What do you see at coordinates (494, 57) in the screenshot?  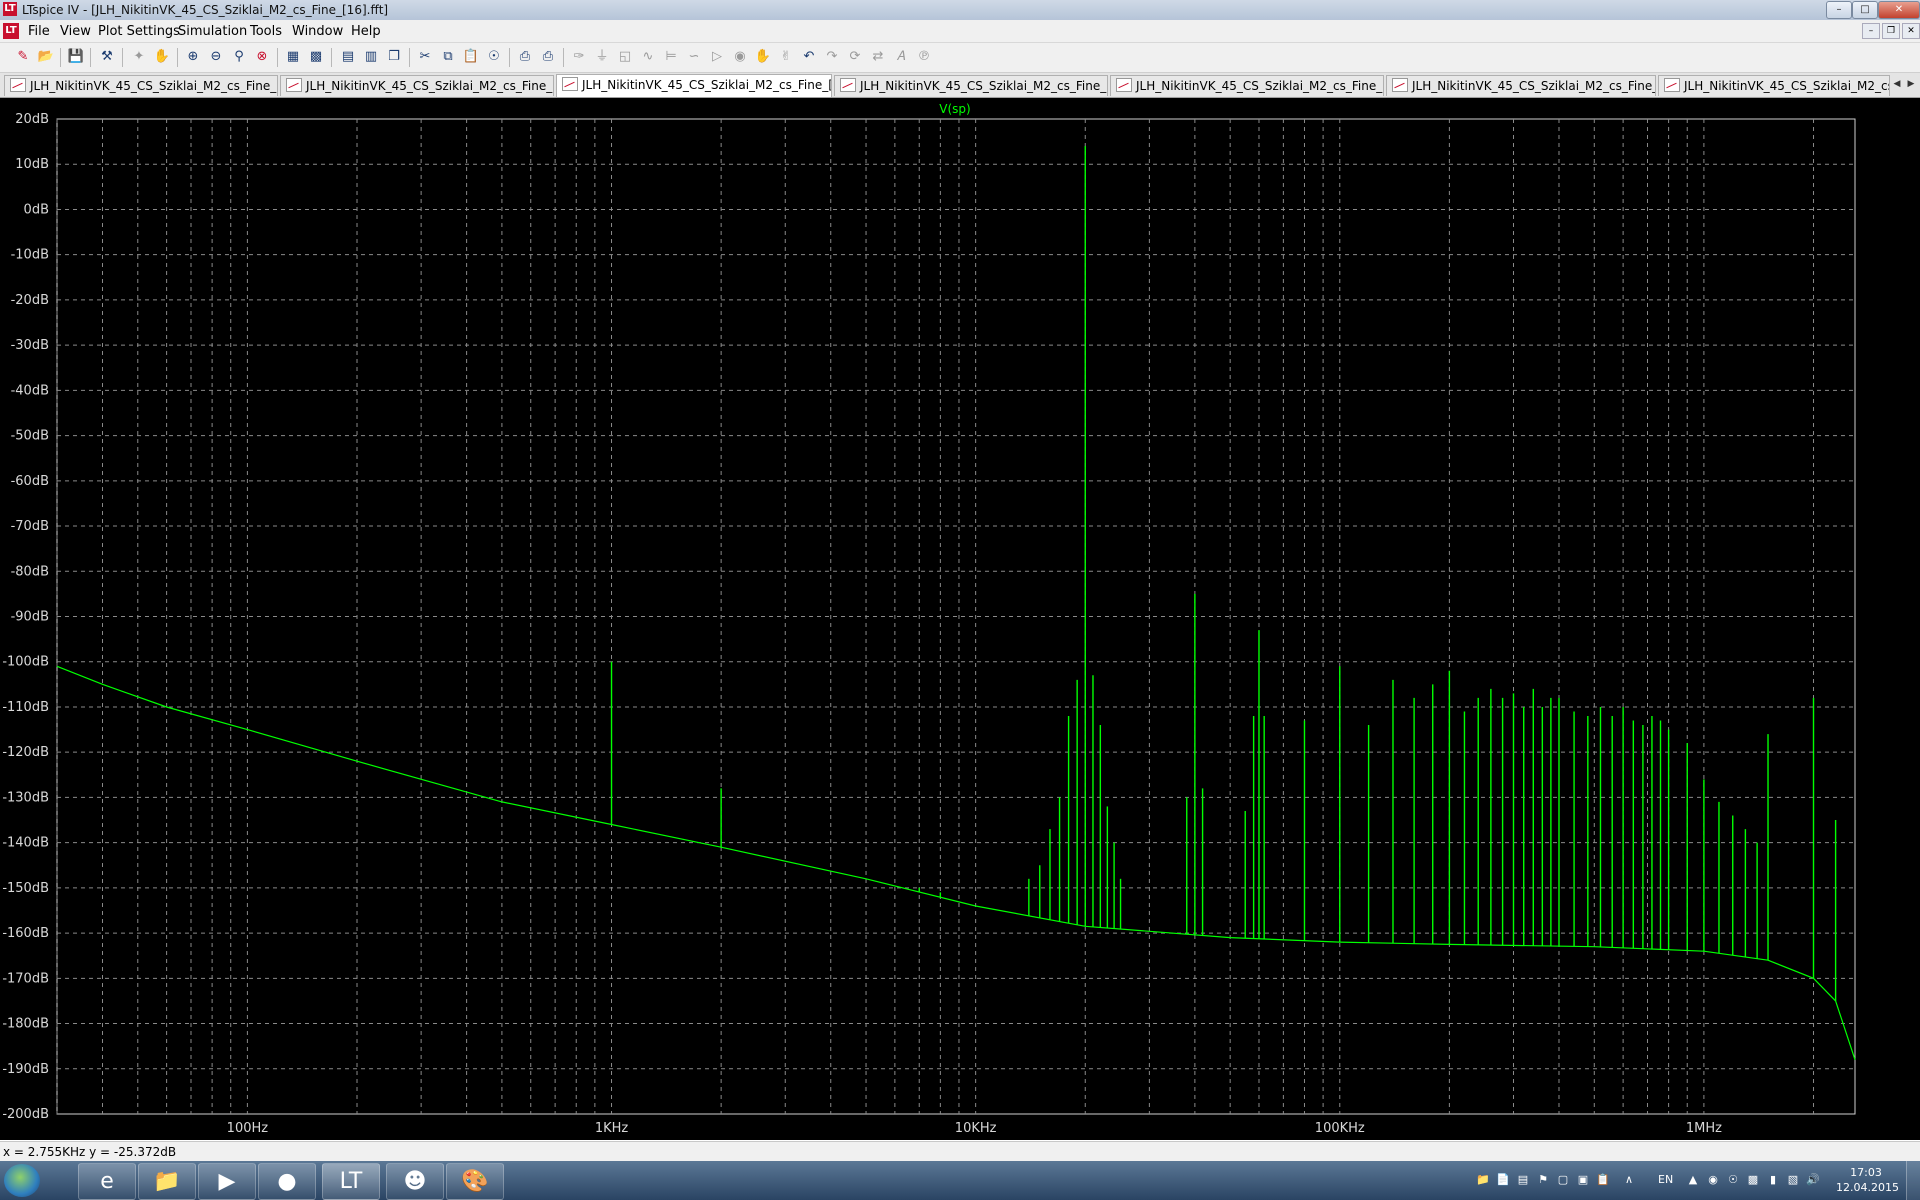 I see `find-icon: ☉` at bounding box center [494, 57].